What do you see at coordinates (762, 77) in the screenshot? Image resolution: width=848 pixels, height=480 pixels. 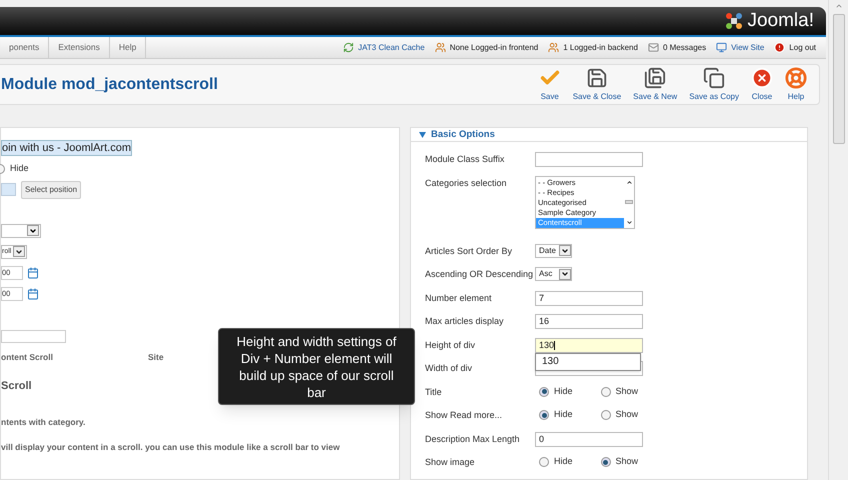 I see `close-icon` at bounding box center [762, 77].